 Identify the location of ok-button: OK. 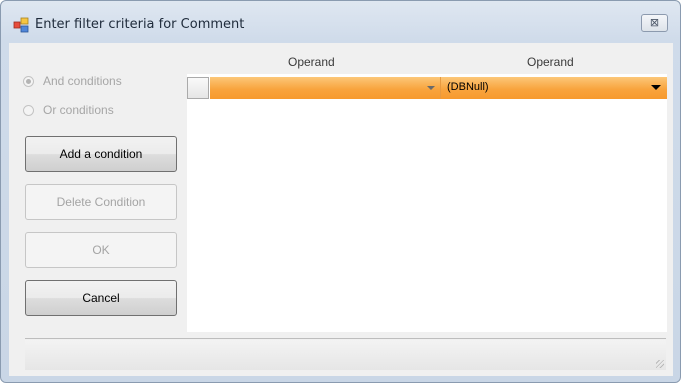
(101, 250).